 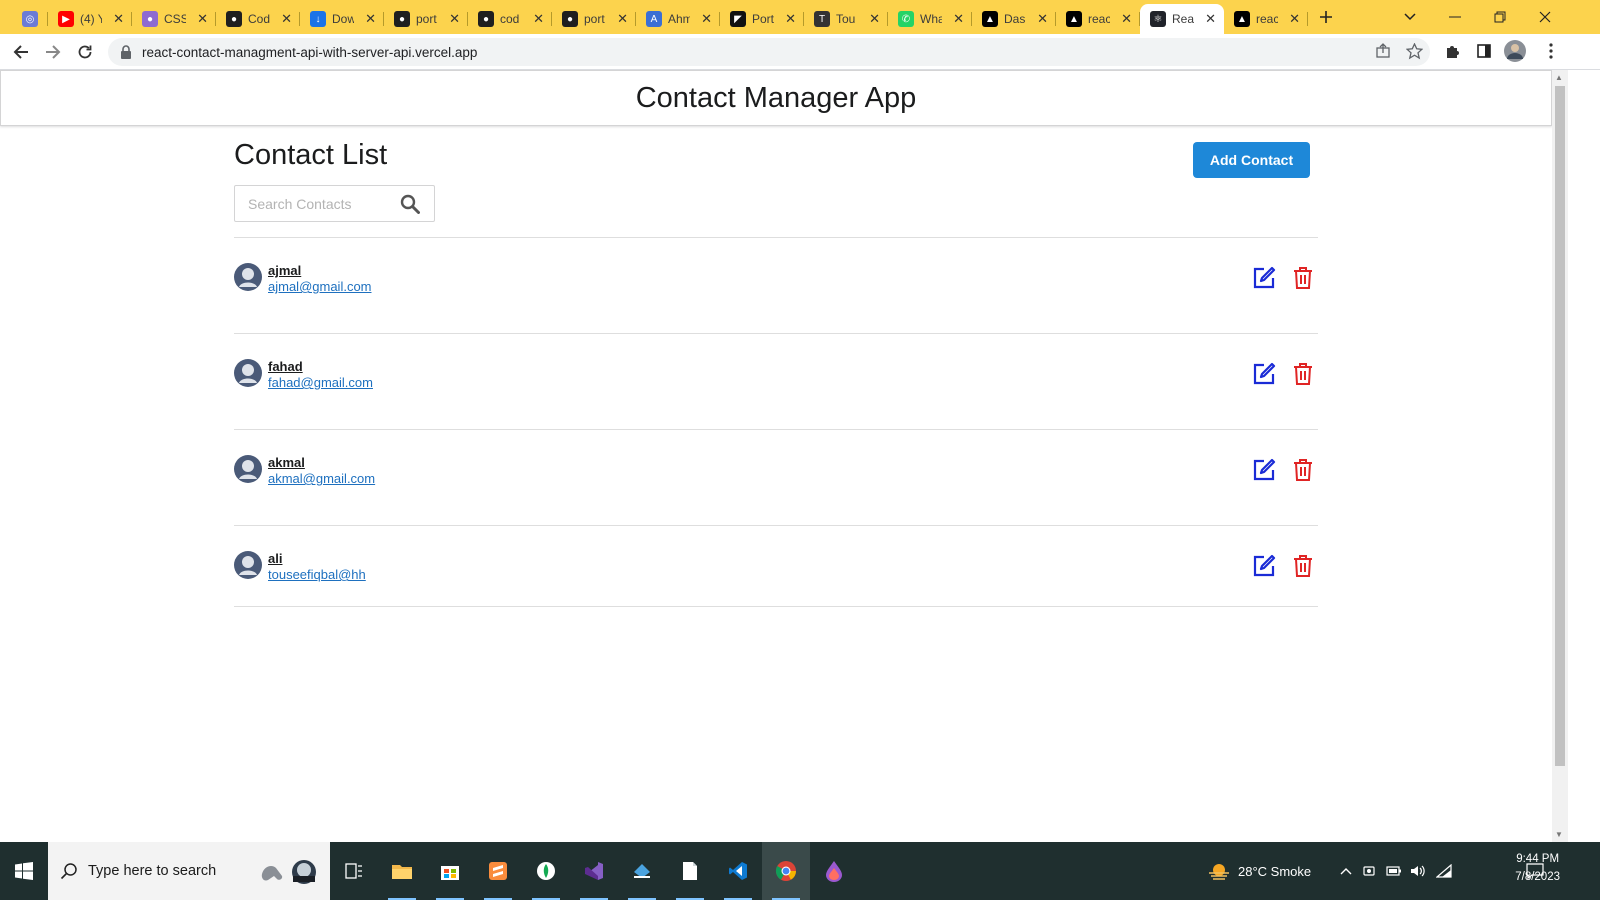 What do you see at coordinates (321, 479) in the screenshot?
I see `contact-email: akmal@gmail.com` at bounding box center [321, 479].